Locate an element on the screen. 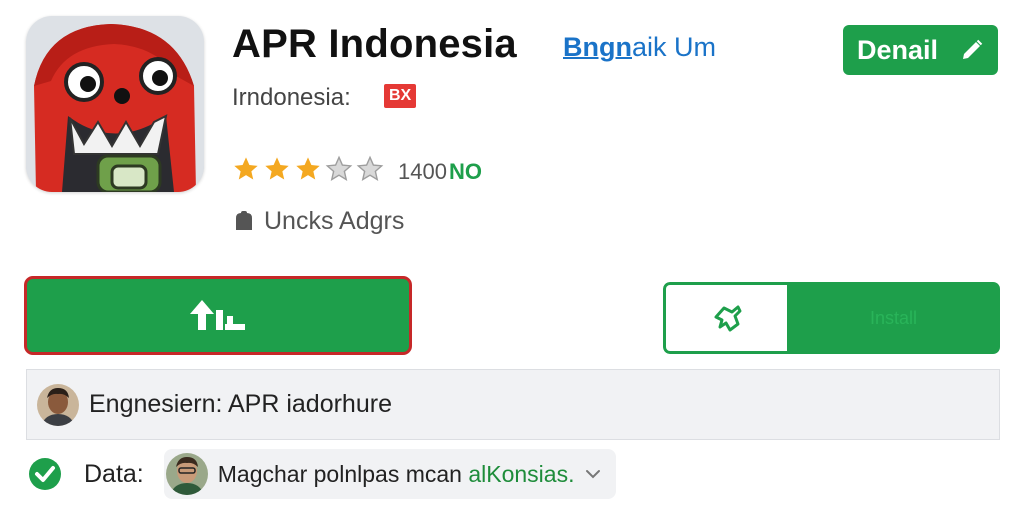 The height and width of the screenshot is (512, 1024). secondary-action-label: Install is located at coordinates (893, 317).